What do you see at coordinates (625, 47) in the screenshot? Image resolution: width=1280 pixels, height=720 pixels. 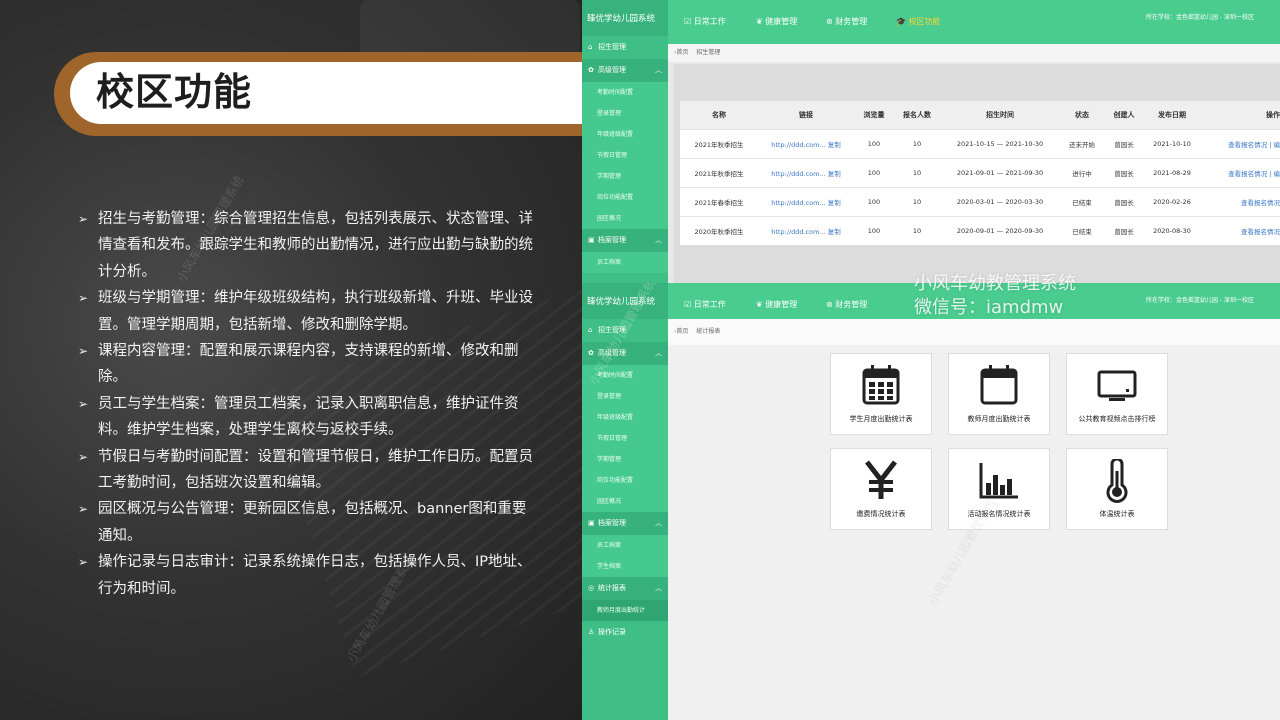 I see `sidebar-item-enrollment: ⌂ 招生管理` at bounding box center [625, 47].